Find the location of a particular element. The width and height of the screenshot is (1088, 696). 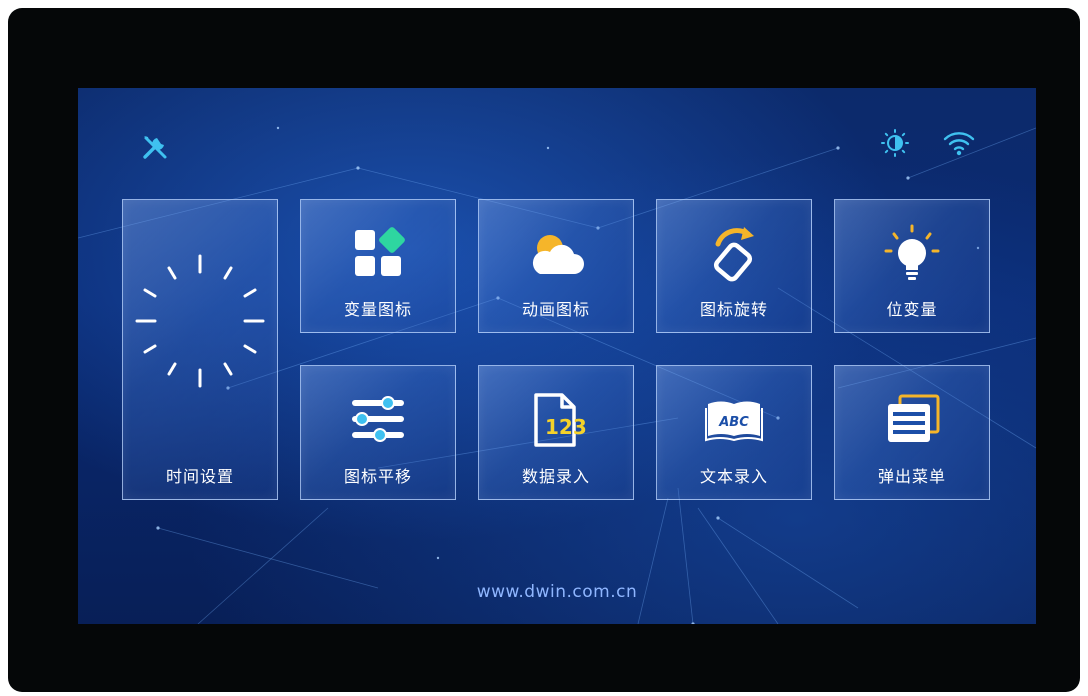

tile-variable-icon: 变量图标 is located at coordinates (378, 266).